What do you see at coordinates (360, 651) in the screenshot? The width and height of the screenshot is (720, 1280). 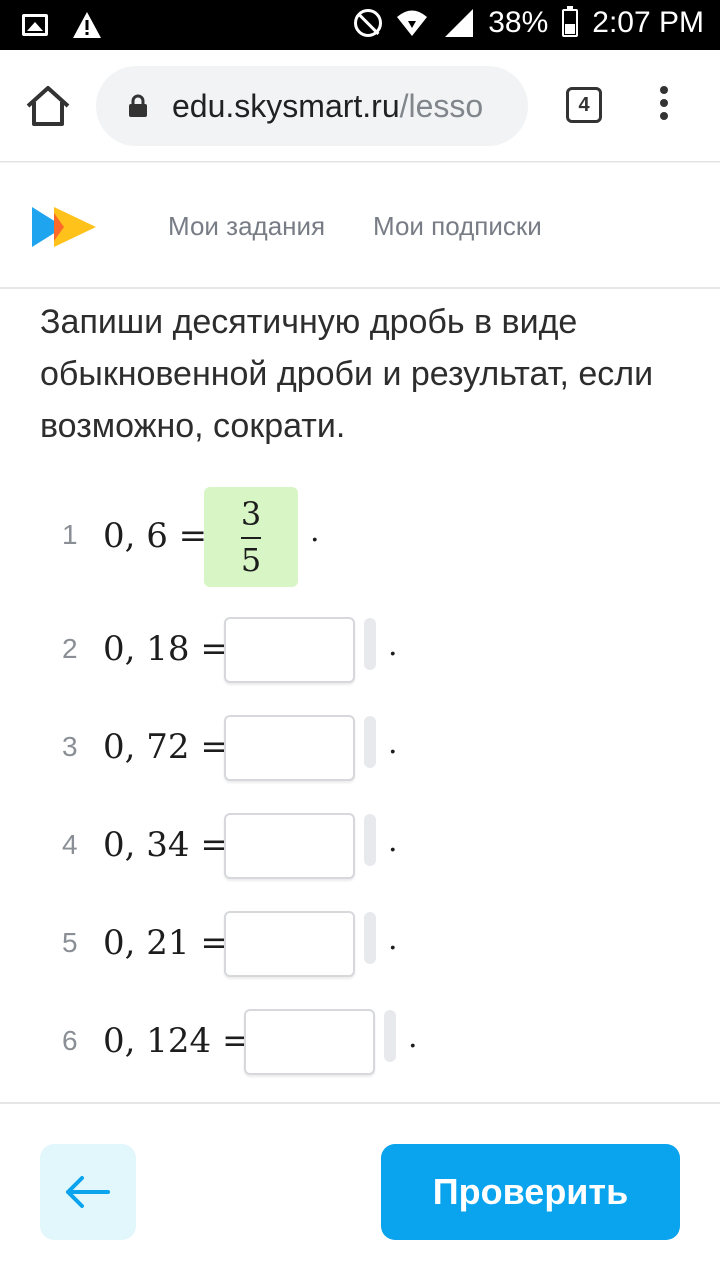 I see `exercise-row-2: 2 0, 18 = .` at bounding box center [360, 651].